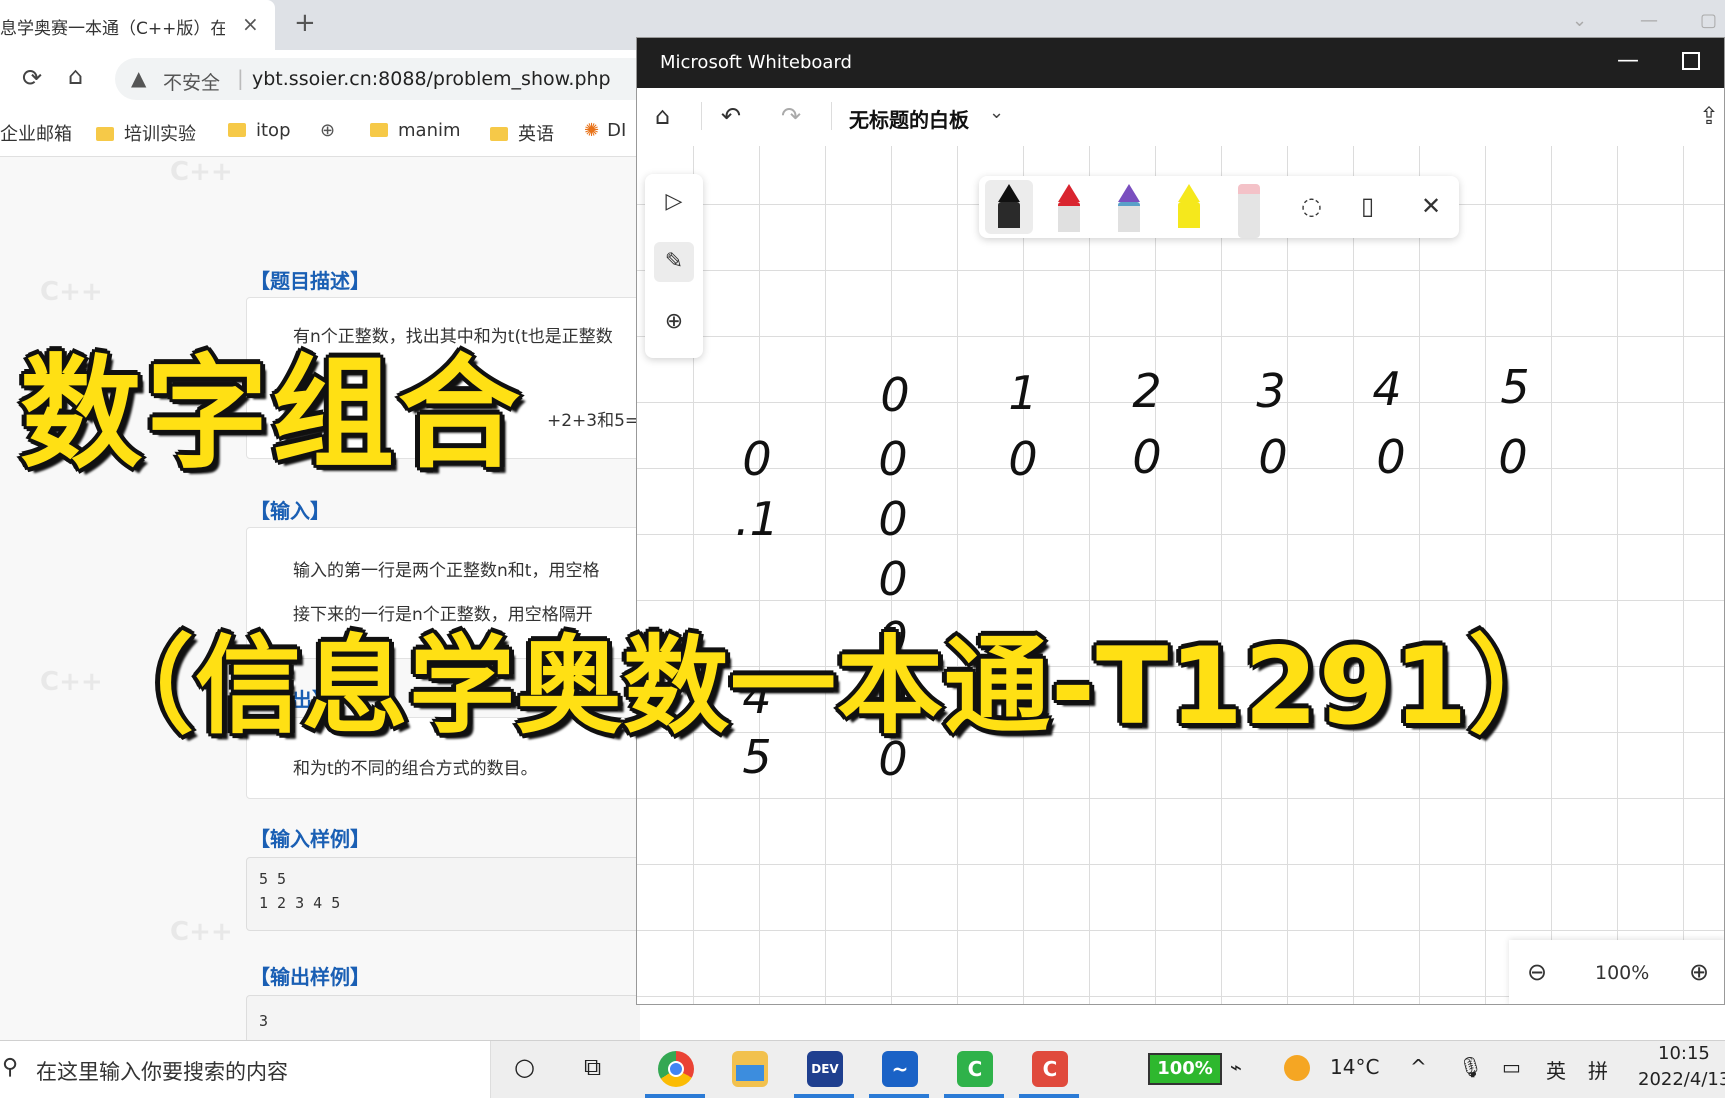  Describe the element at coordinates (975, 1069) in the screenshot. I see `camtasia-green-icon: C` at that location.